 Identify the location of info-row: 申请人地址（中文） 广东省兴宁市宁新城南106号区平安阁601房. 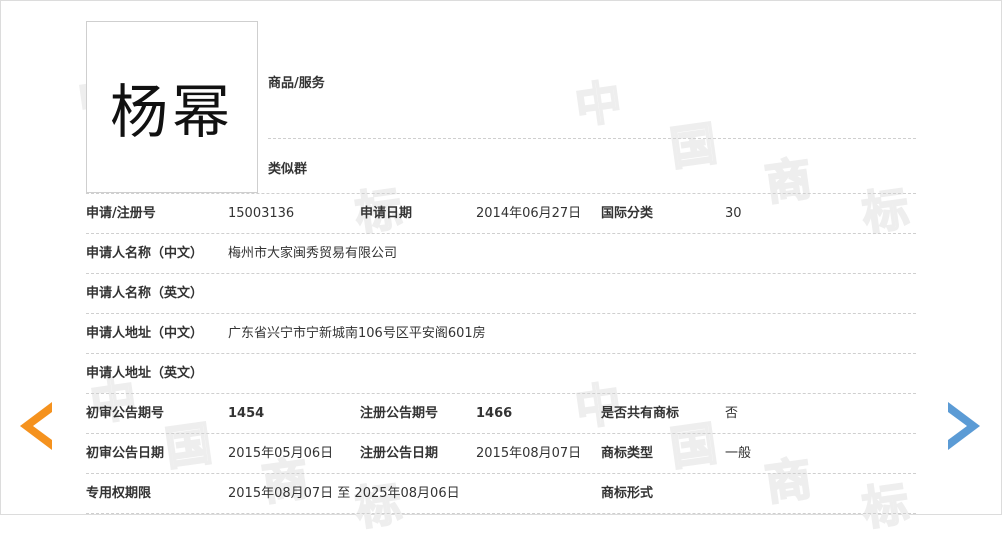
(501, 334).